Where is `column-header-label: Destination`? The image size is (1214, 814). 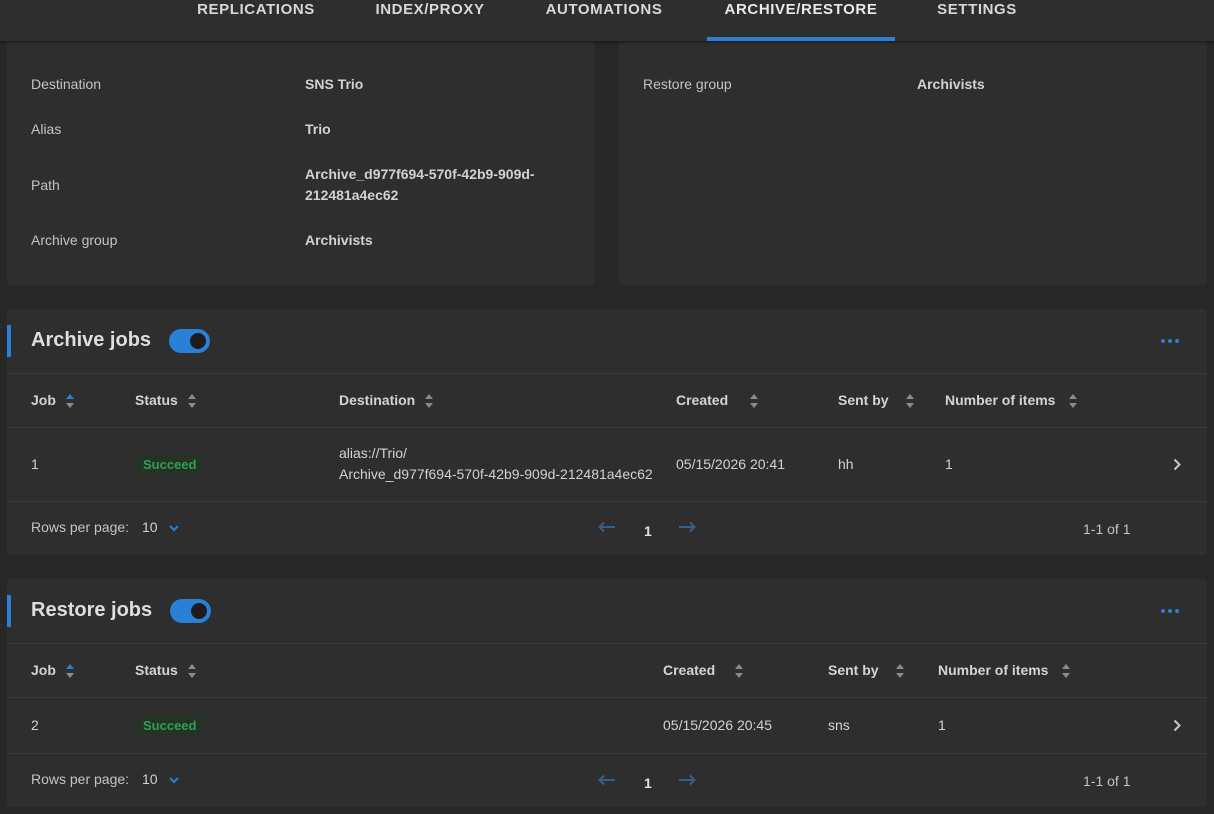 column-header-label: Destination is located at coordinates (377, 400).